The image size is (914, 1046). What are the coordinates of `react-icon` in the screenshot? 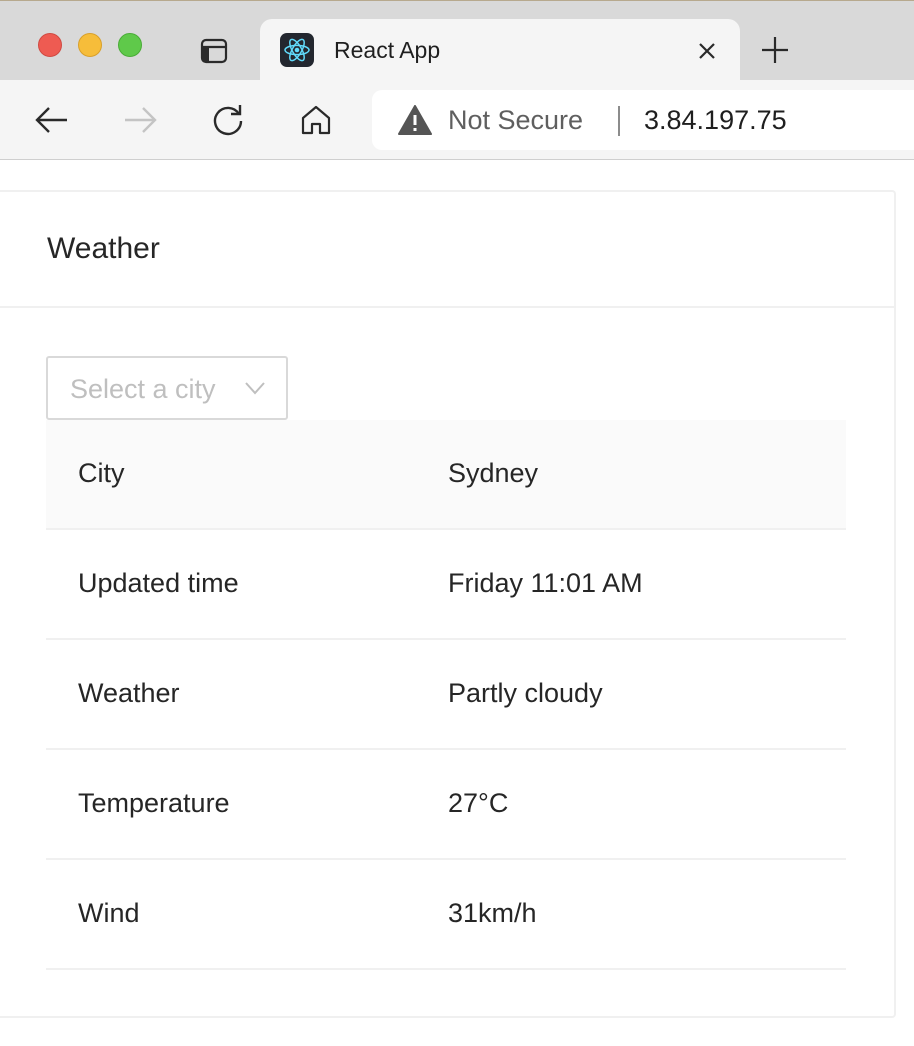 It's located at (297, 50).